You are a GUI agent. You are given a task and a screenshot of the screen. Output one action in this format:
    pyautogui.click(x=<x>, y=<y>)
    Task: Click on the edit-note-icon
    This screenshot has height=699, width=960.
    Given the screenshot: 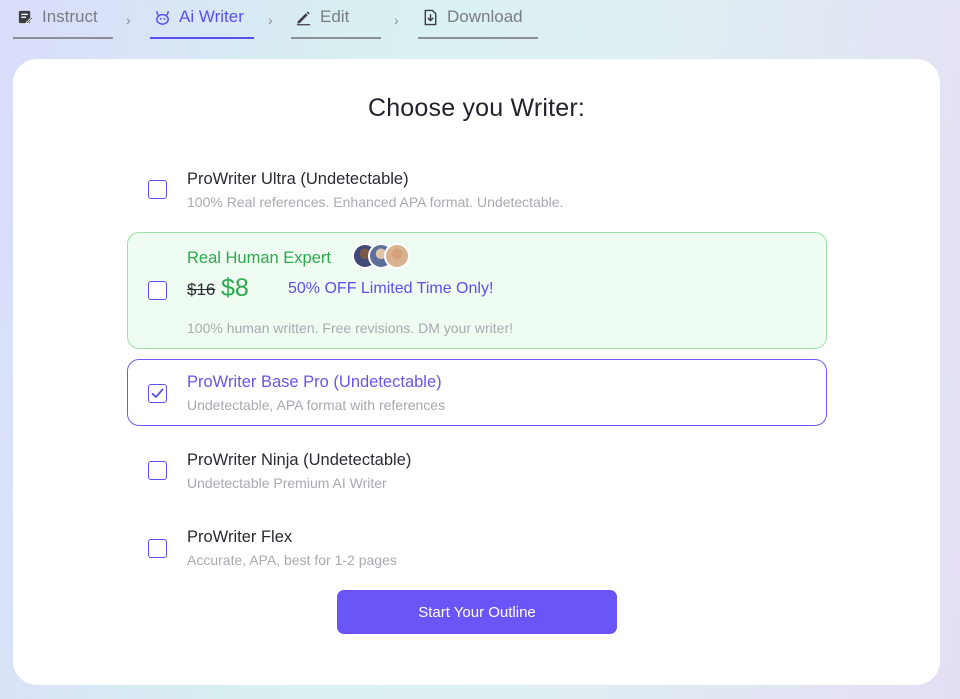 What is the action you would take?
    pyautogui.click(x=25, y=17)
    